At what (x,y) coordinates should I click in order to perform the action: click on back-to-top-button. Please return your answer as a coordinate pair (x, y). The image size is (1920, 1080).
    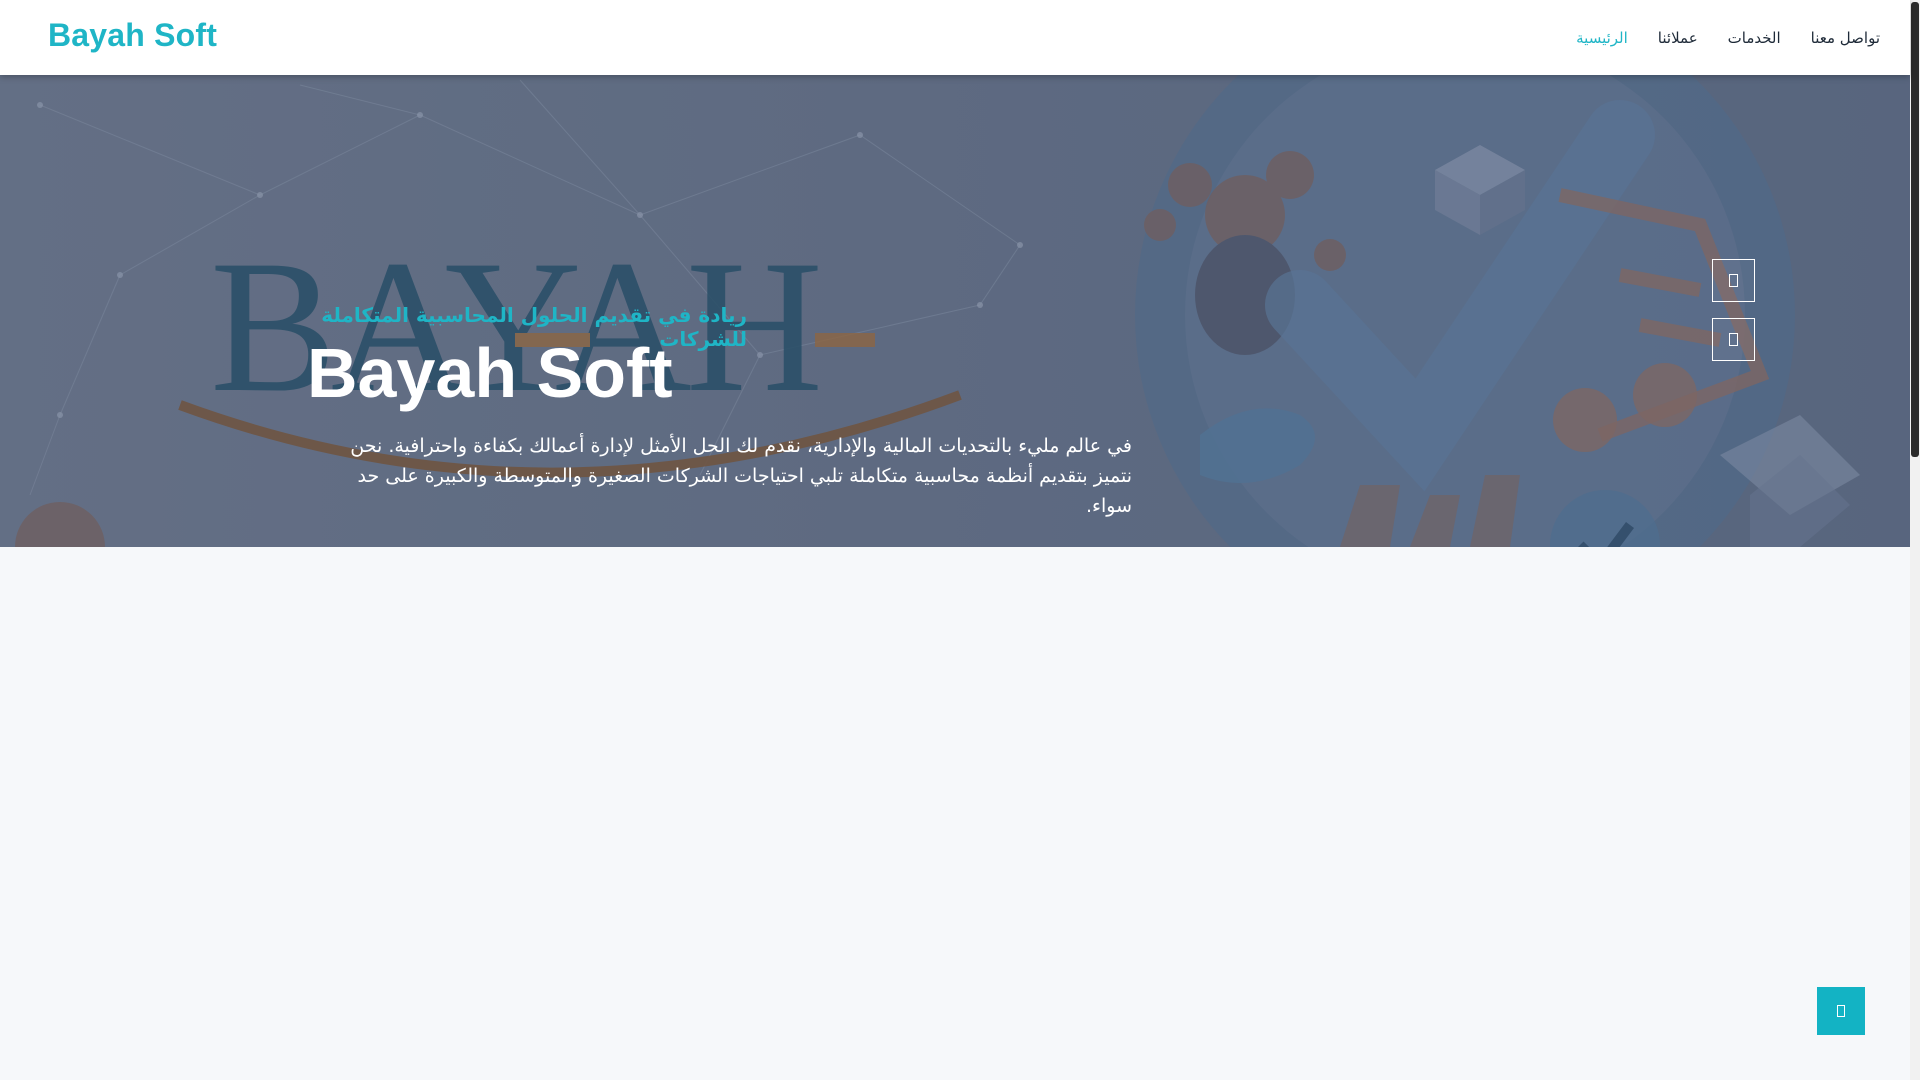
    Looking at the image, I should click on (1841, 1011).